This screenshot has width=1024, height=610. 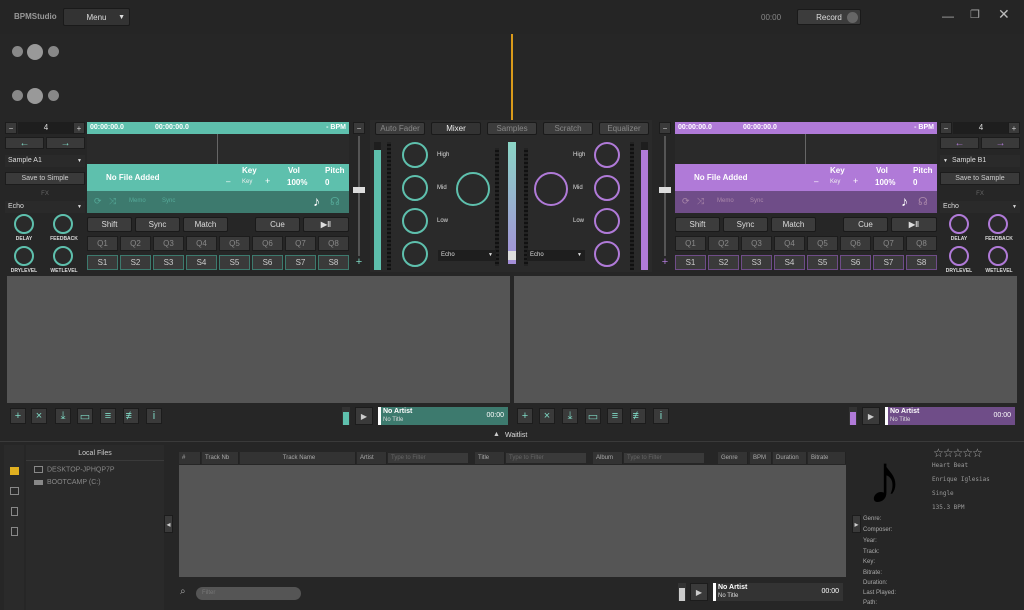 I want to click on cue-button: Cue, so click(x=277, y=224).